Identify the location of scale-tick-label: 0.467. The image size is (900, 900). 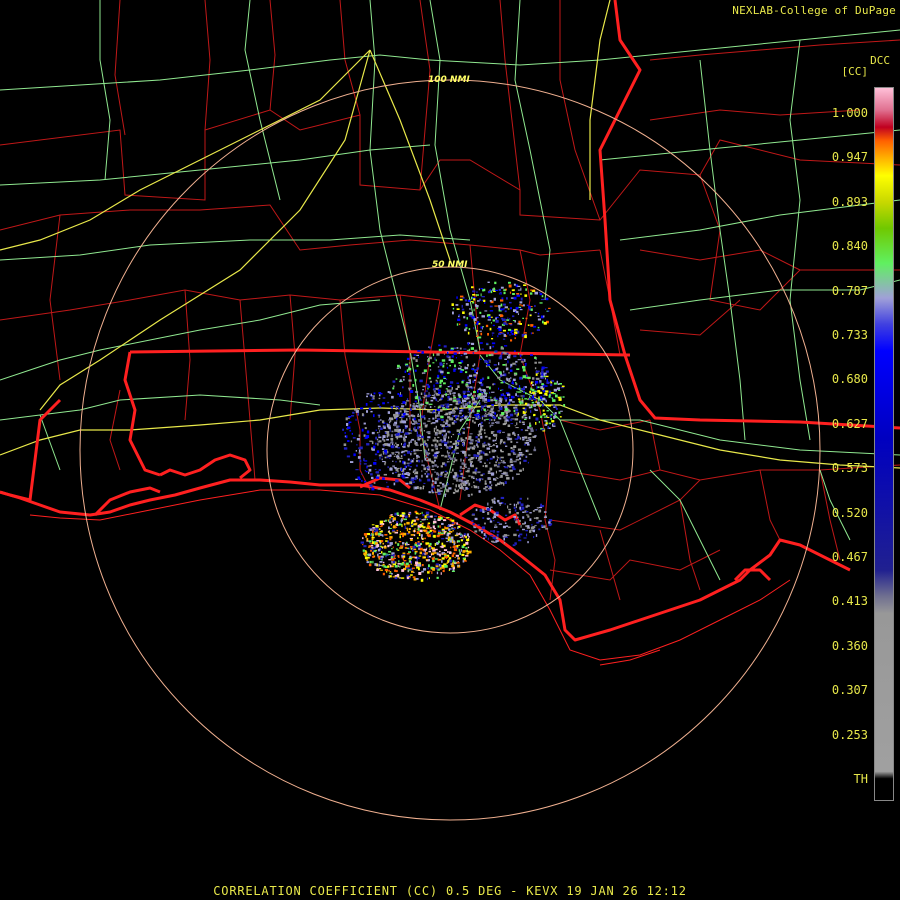
(849, 557).